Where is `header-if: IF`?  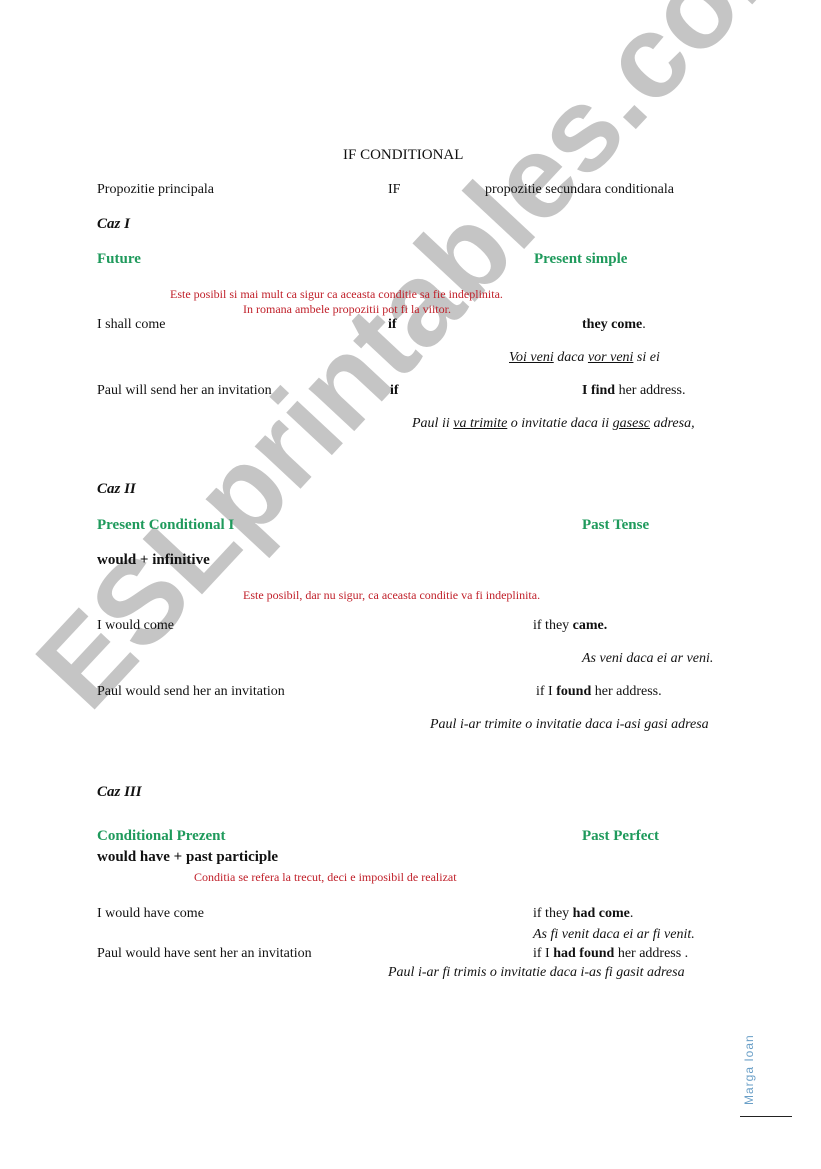
header-if: IF is located at coordinates (394, 189).